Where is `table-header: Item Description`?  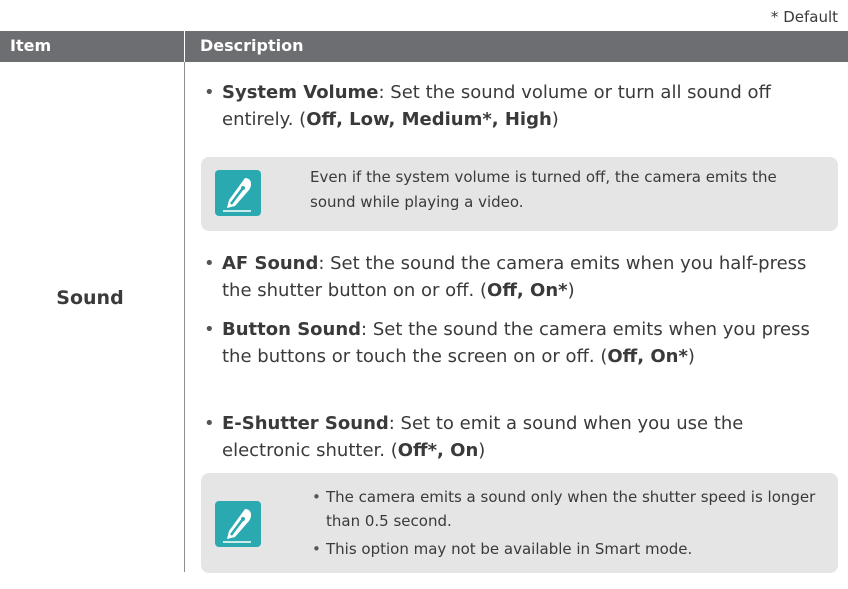 table-header: Item Description is located at coordinates (424, 46).